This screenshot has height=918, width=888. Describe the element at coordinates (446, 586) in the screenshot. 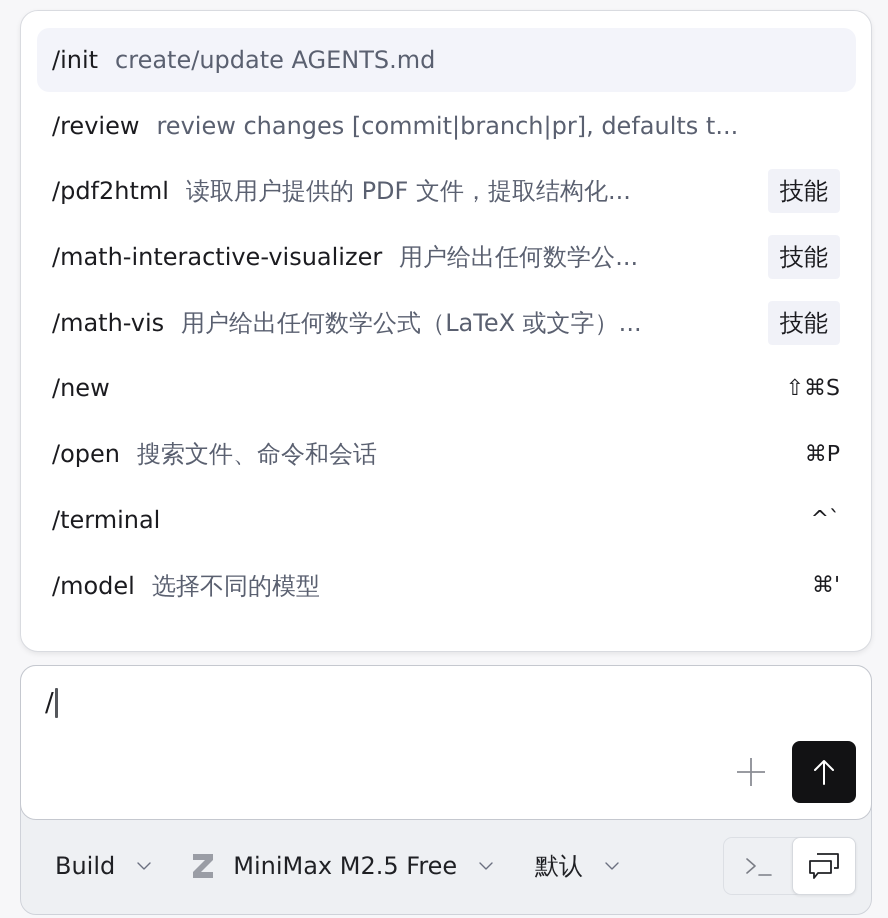

I see `command-item: /model 选择不同的模型 ⌘'` at that location.